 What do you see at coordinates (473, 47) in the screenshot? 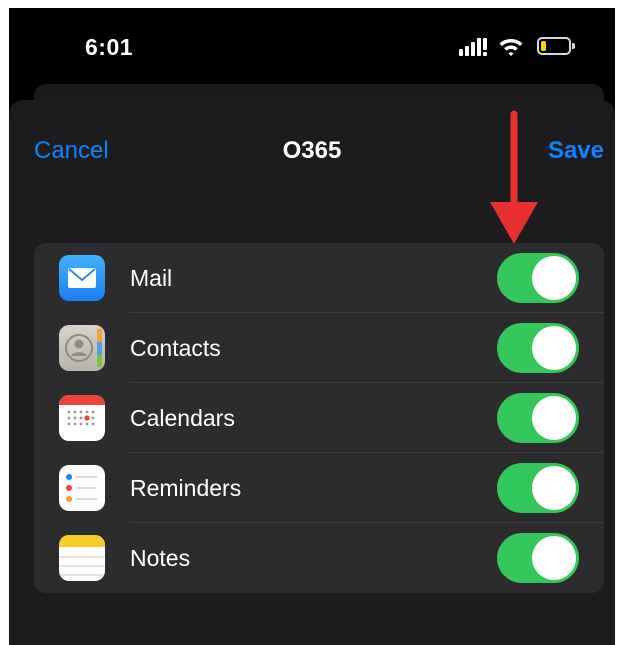
I see `cellular-signal-icon` at bounding box center [473, 47].